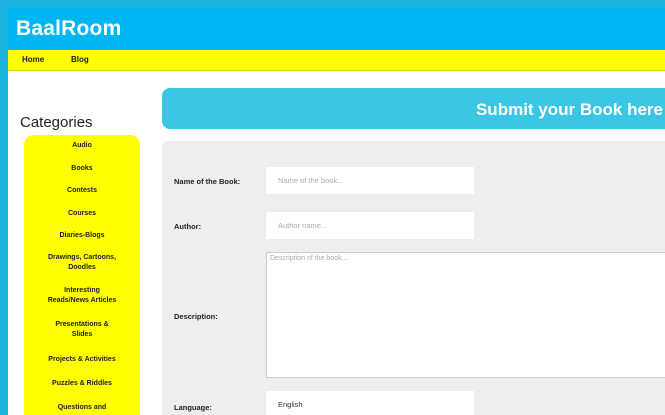  What do you see at coordinates (370, 180) in the screenshot?
I see `book-name-input` at bounding box center [370, 180].